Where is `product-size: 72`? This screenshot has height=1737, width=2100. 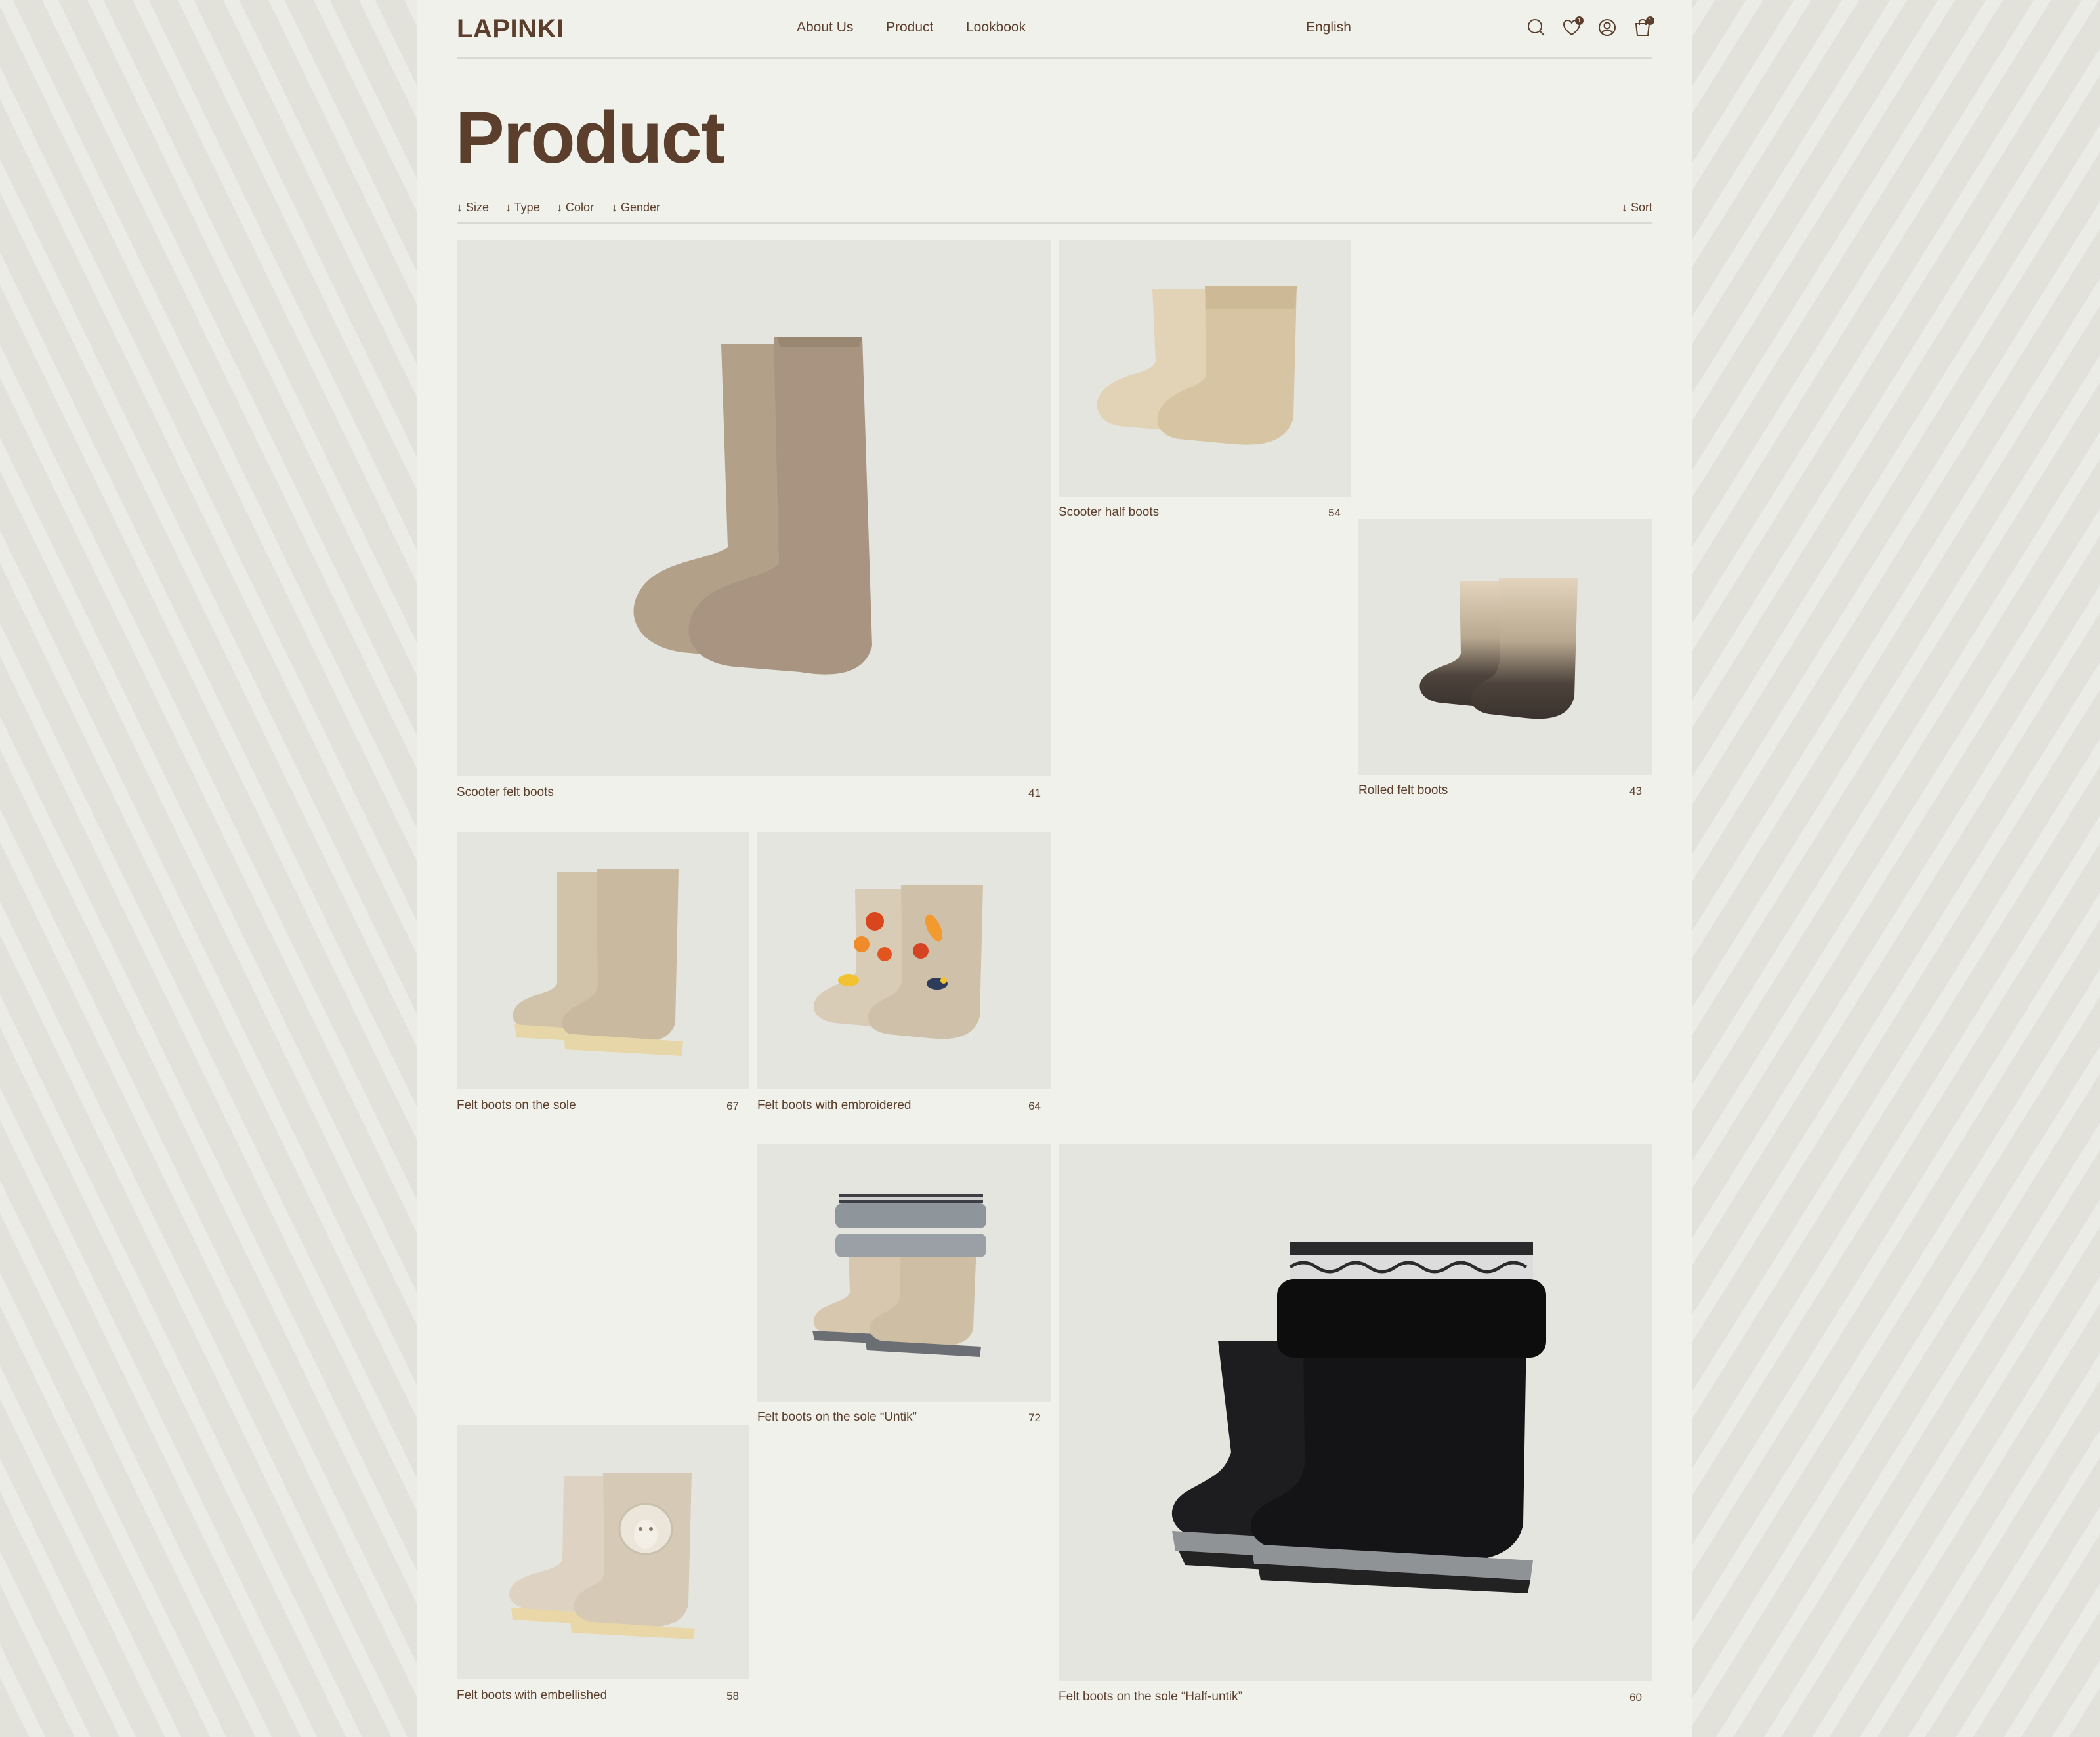 product-size: 72 is located at coordinates (1034, 1418).